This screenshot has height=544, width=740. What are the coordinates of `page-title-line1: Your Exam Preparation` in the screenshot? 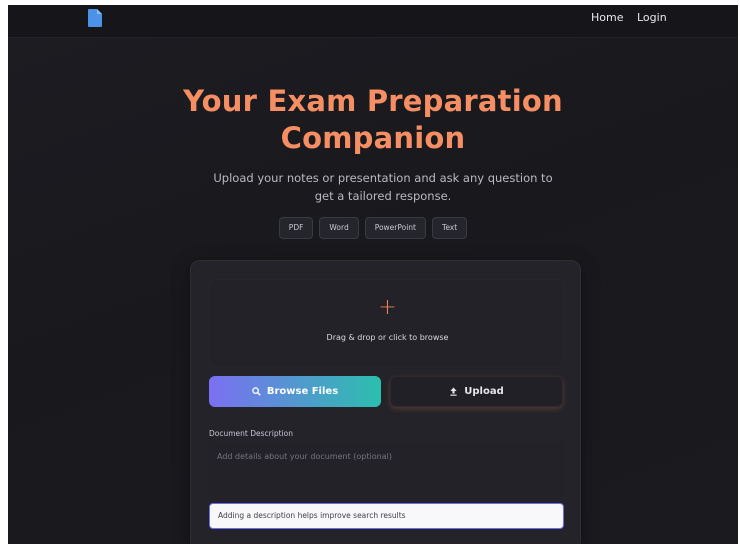 It's located at (373, 101).